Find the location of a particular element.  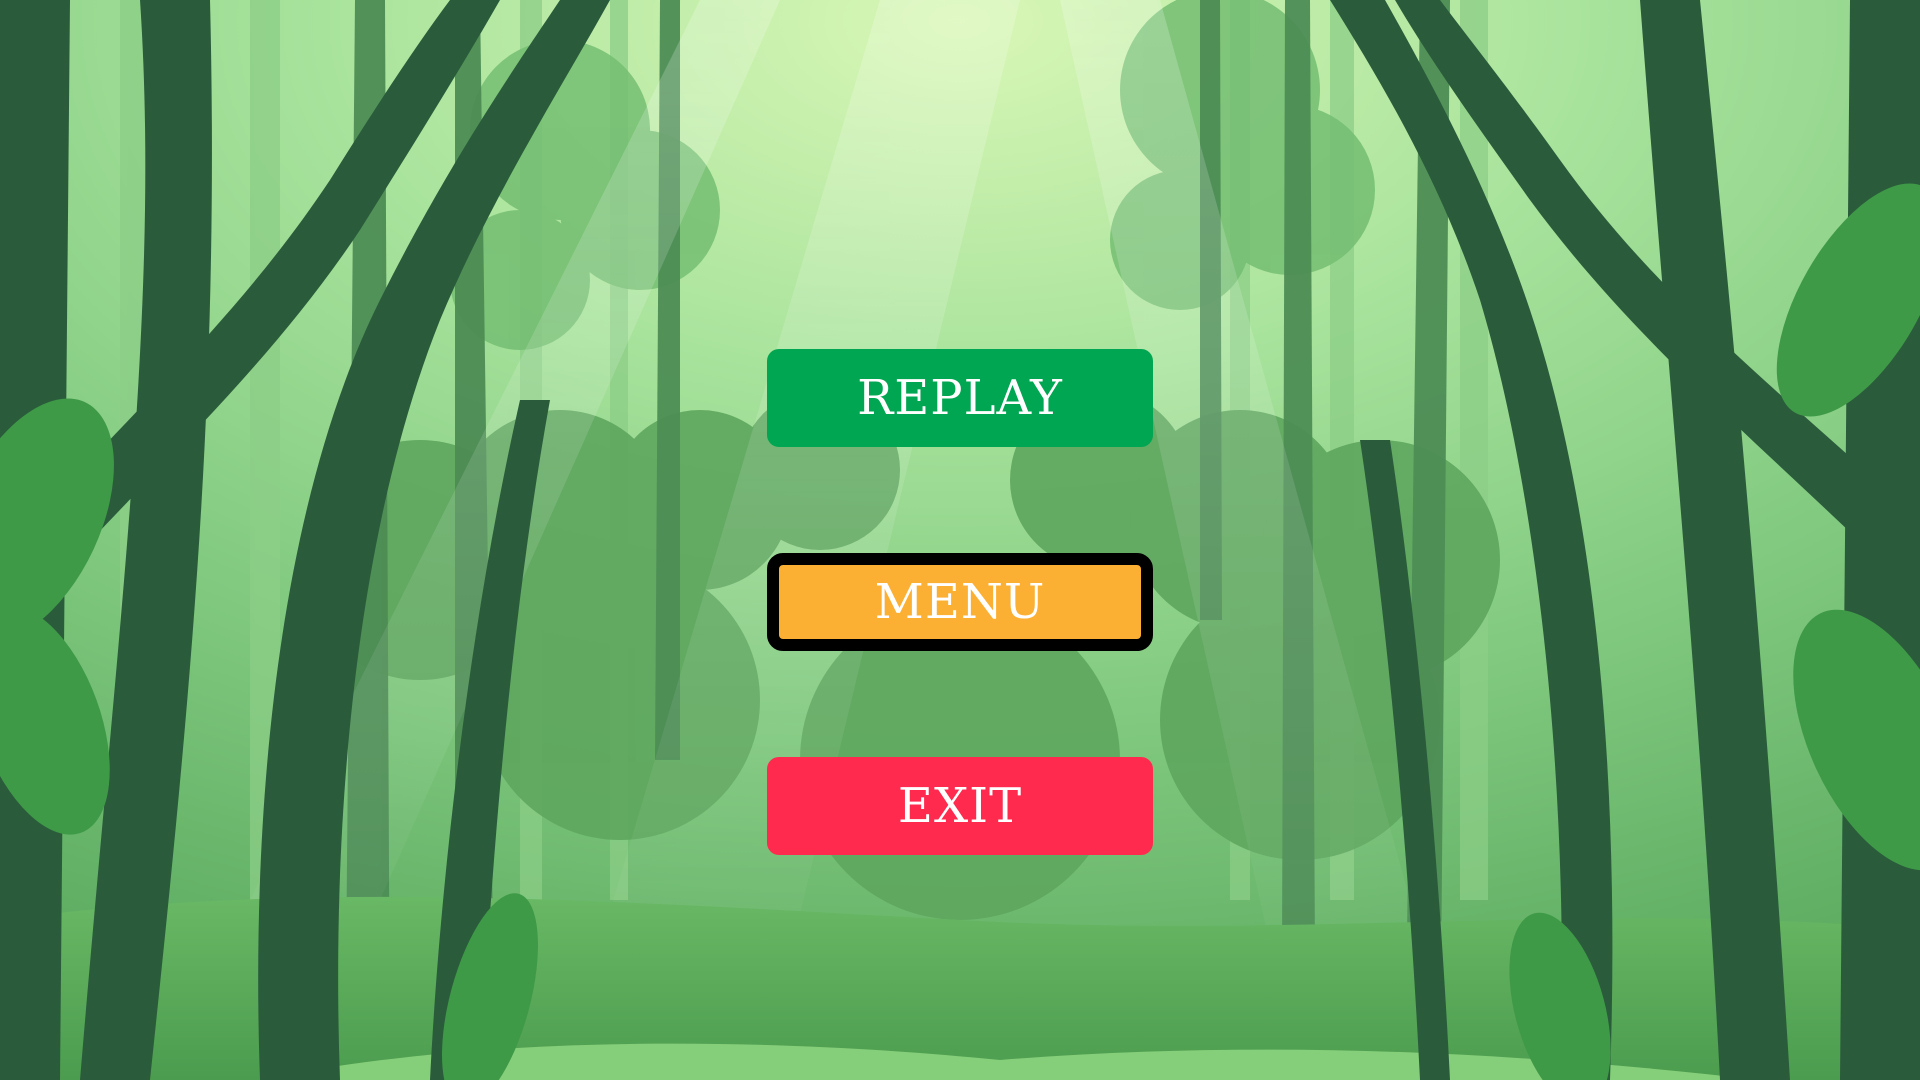

replay-button: REPLAY is located at coordinates (960, 398).